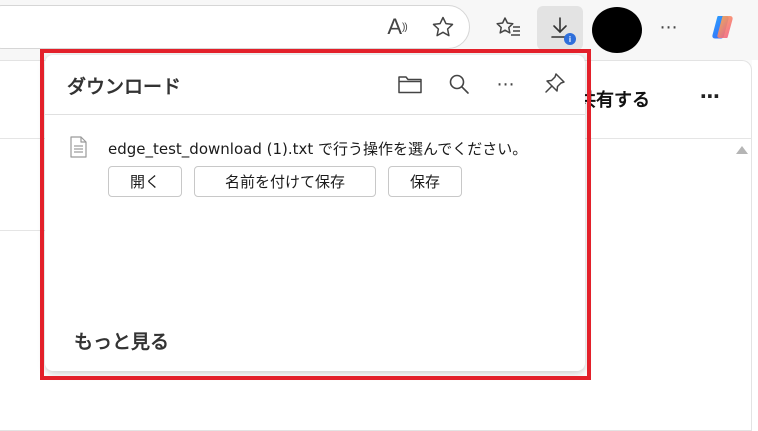  Describe the element at coordinates (315, 114) in the screenshot. I see `panel-divider` at that location.